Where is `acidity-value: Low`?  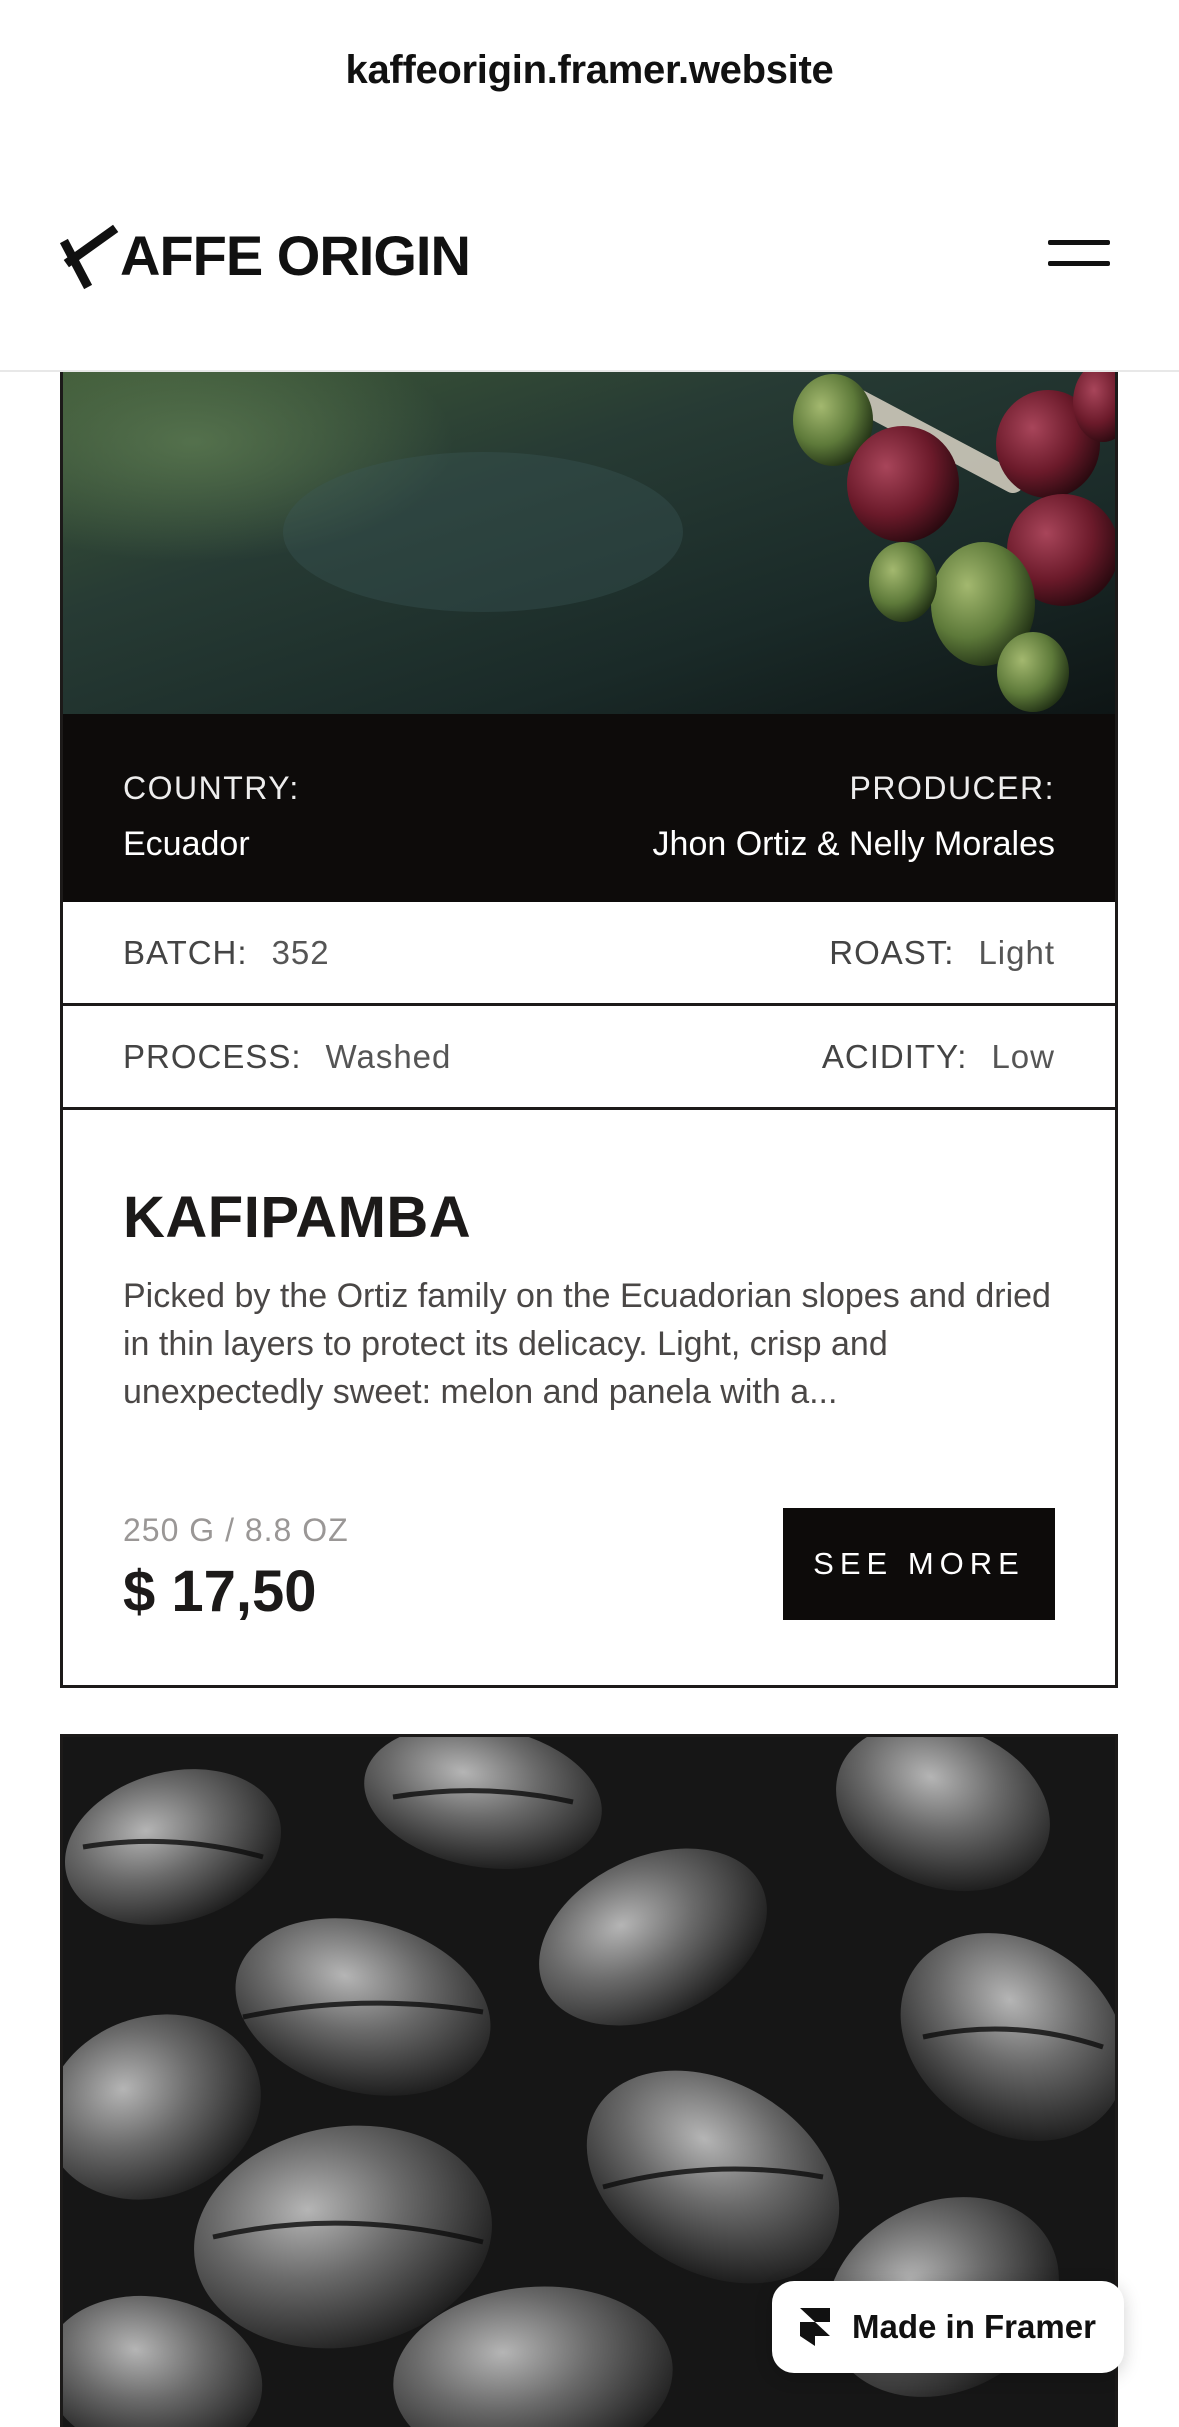 acidity-value: Low is located at coordinates (1023, 1056).